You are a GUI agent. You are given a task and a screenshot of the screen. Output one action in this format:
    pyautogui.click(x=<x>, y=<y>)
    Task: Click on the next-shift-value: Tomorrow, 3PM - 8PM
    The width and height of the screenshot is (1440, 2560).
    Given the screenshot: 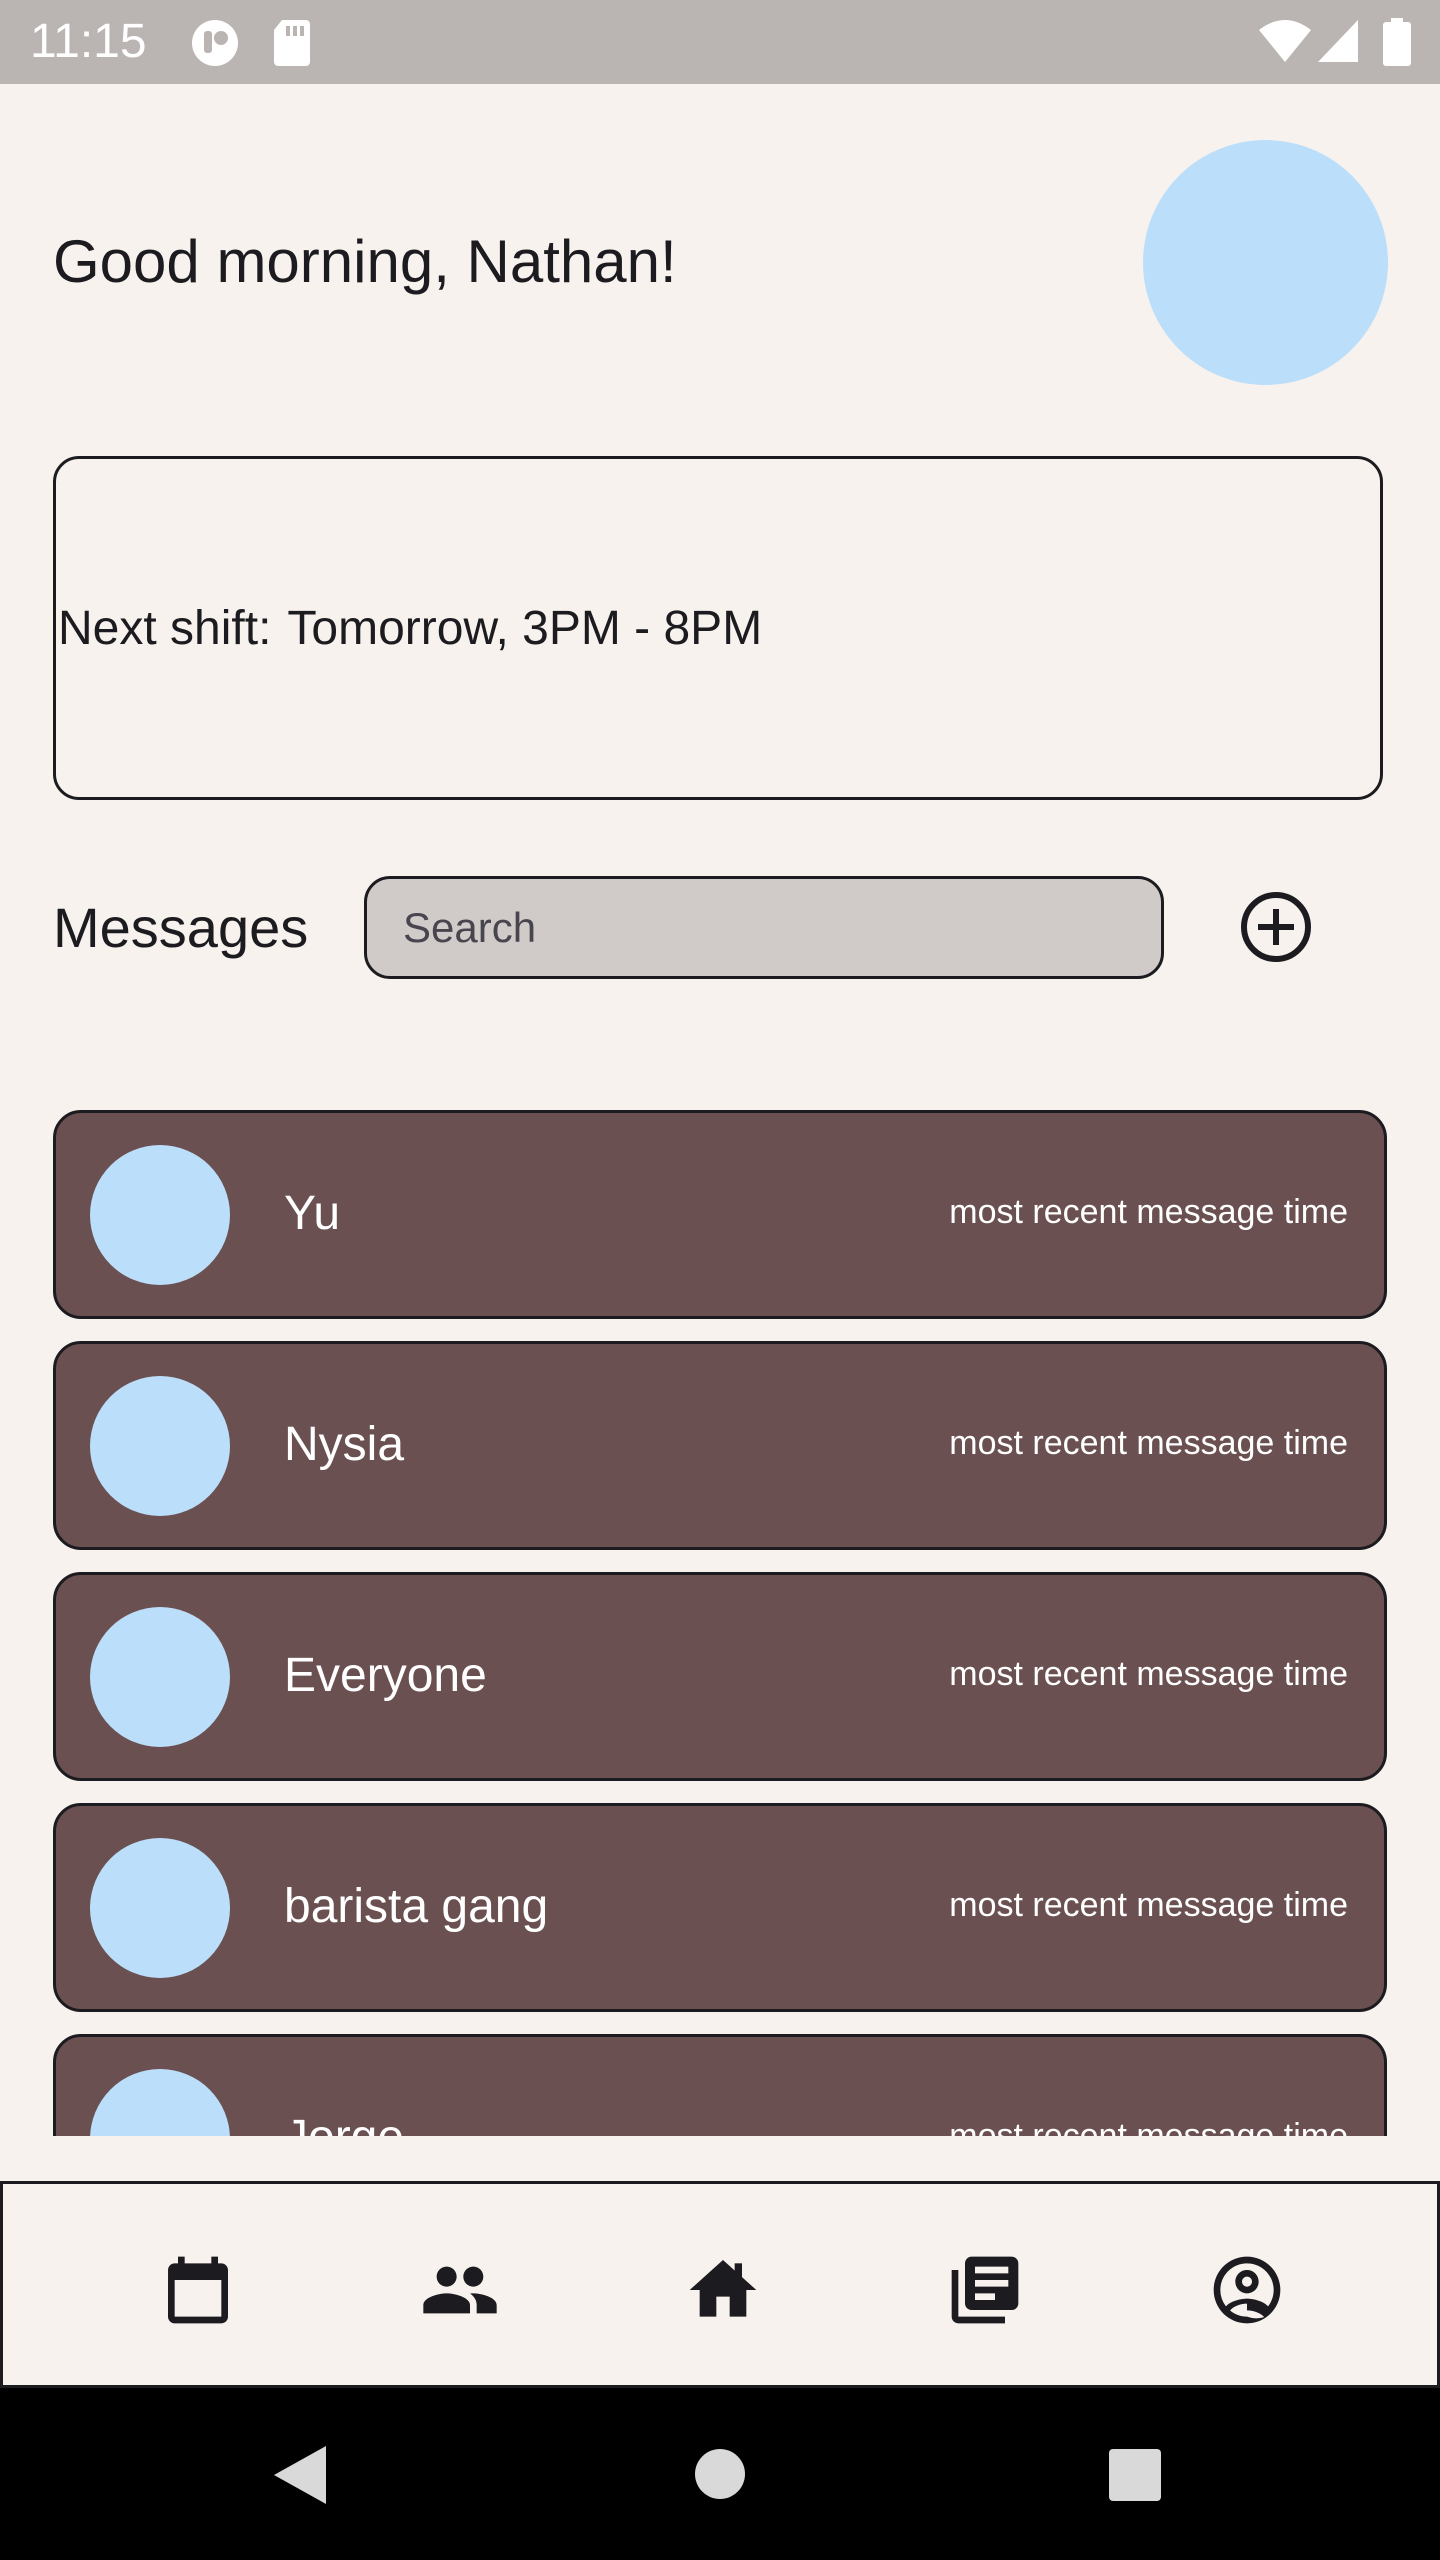 What is the action you would take?
    pyautogui.click(x=525, y=628)
    